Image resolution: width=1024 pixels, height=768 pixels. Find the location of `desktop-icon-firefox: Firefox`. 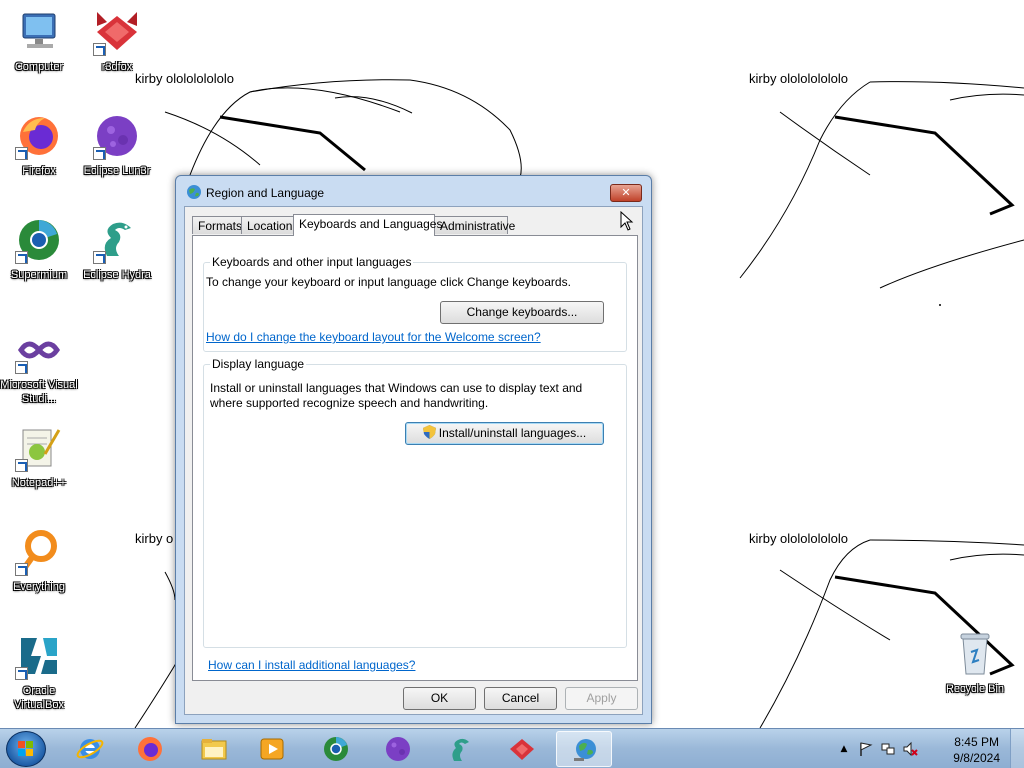

desktop-icon-firefox: Firefox is located at coordinates (39, 145).